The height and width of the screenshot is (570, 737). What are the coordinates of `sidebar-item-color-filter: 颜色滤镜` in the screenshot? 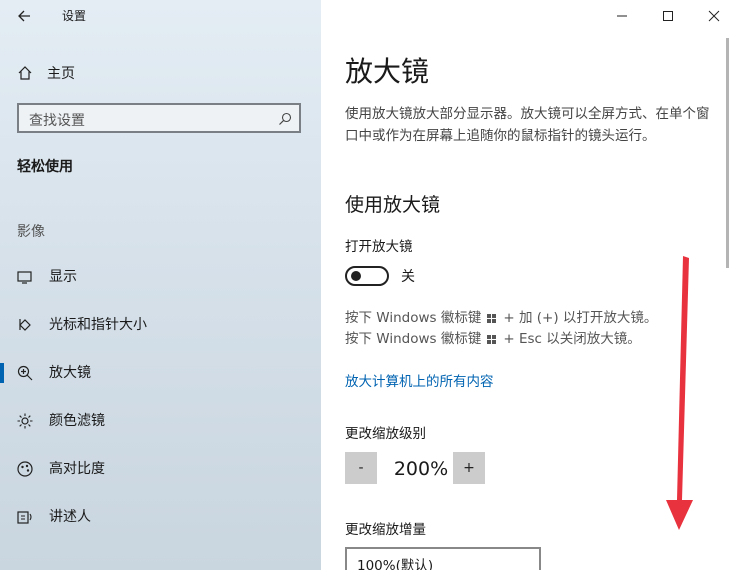 It's located at (160, 421).